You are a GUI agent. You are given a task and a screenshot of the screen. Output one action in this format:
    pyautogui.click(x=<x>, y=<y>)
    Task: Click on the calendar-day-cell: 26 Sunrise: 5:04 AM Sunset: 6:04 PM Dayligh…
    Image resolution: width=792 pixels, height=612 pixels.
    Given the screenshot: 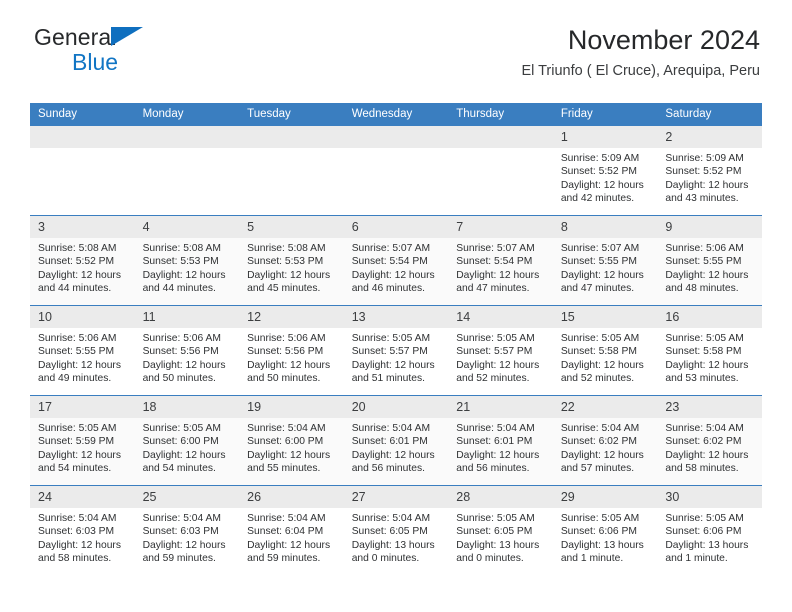 What is the action you would take?
    pyautogui.click(x=291, y=530)
    